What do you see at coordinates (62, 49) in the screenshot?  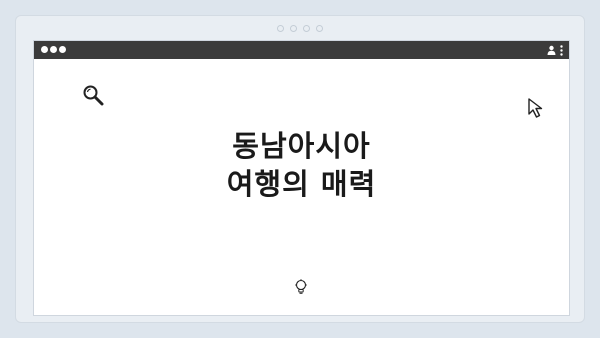 I see `window-maximize-button` at bounding box center [62, 49].